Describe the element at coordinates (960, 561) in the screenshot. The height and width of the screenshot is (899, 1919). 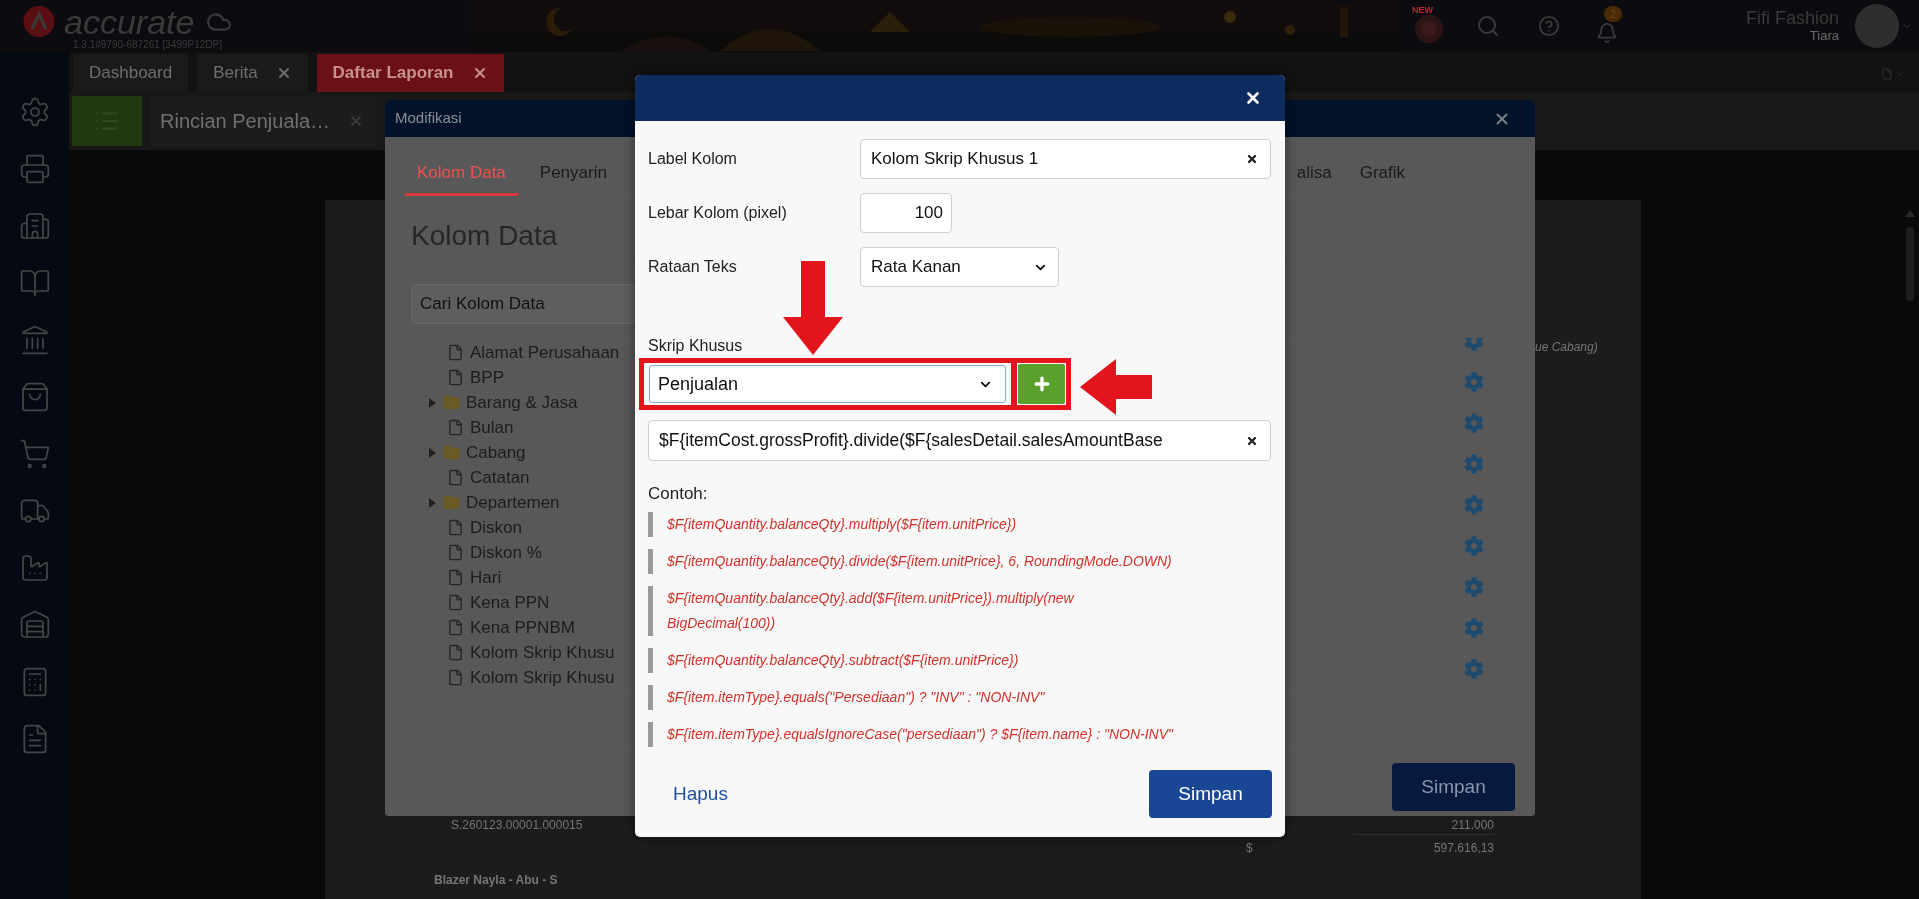
I see `example-script: $F{itemQuantity.balanceQty}.divide($F{item.unitPrice}, 6, RoundingMode.DOWN)` at that location.